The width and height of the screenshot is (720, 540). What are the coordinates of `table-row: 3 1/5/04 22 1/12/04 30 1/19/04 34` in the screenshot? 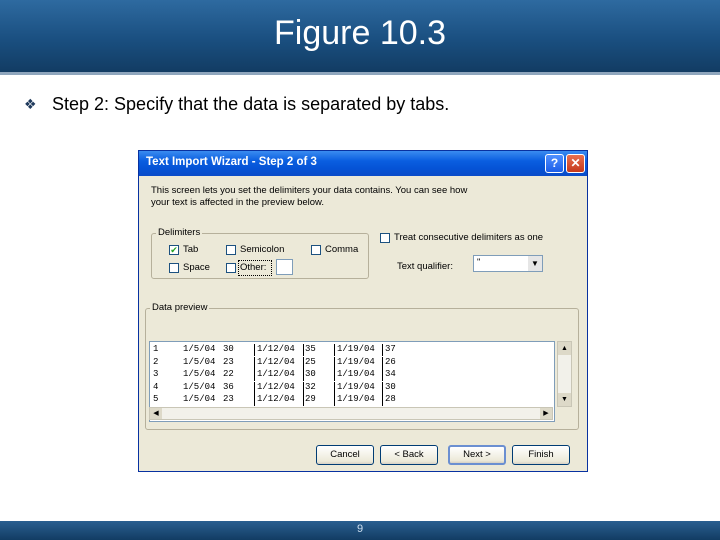 It's located at (350, 375).